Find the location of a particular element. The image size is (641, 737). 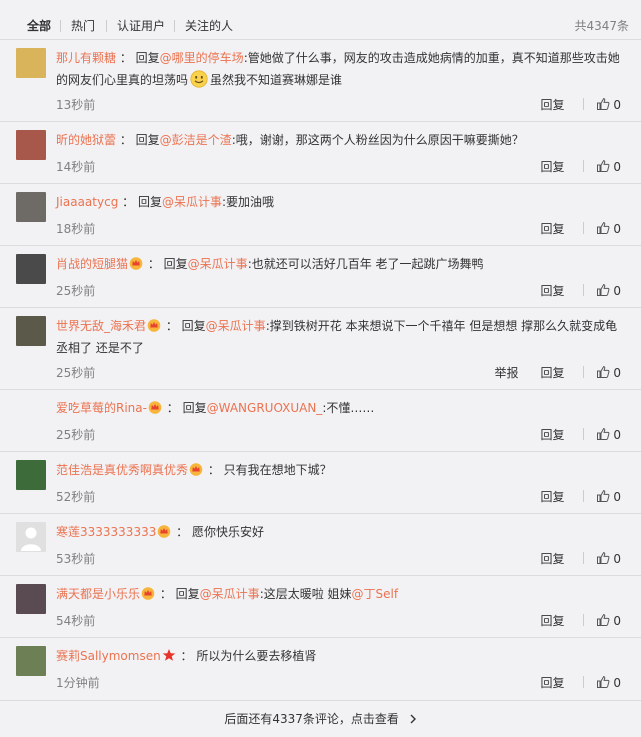

username-link: 世界无敌_海禾君 is located at coordinates (101, 326).